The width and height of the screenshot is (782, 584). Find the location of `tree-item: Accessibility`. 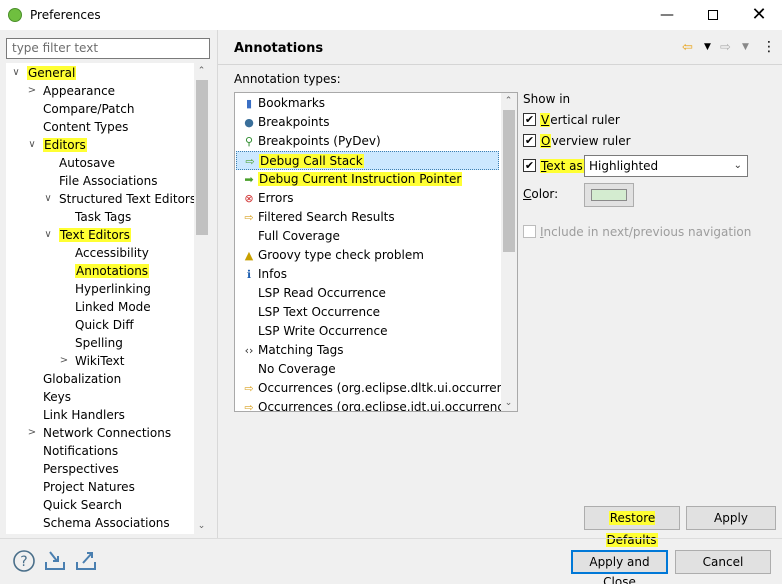

tree-item: Accessibility is located at coordinates (99, 253).